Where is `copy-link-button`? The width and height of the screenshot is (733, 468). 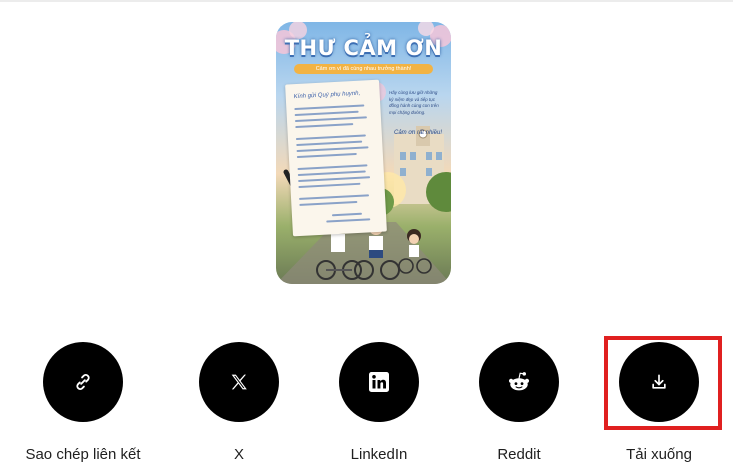
copy-link-button is located at coordinates (83, 382).